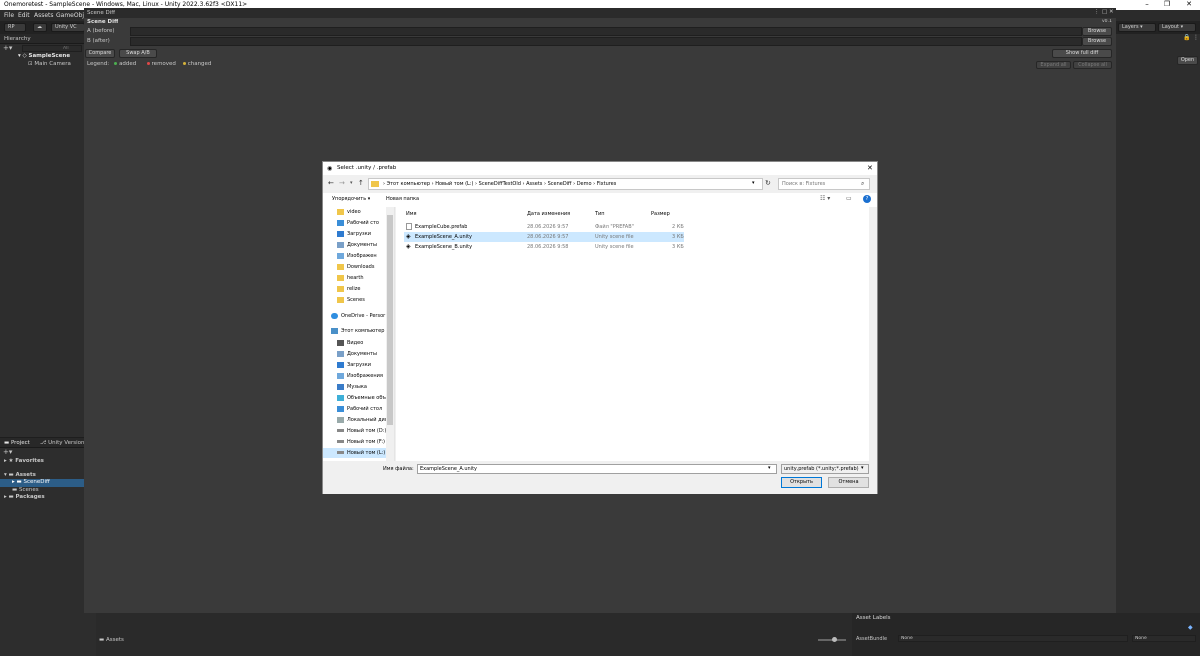  Describe the element at coordinates (825, 469) in the screenshot. I see `file-type-filter-dropdown: unity,prefab (*.unity;*.prefab) ▾` at that location.